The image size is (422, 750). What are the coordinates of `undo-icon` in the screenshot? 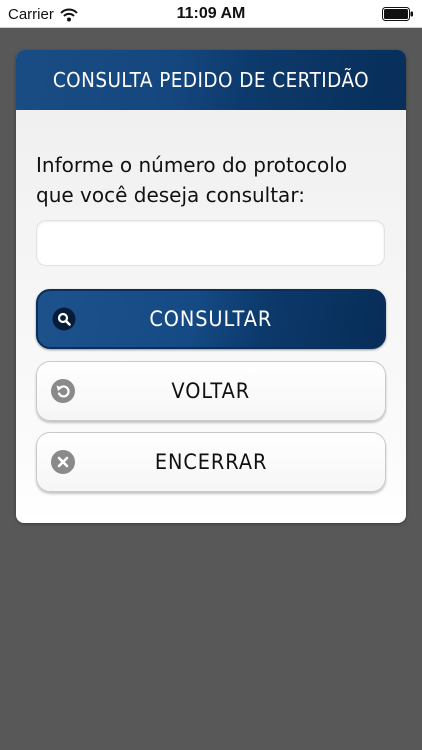 It's located at (63, 391).